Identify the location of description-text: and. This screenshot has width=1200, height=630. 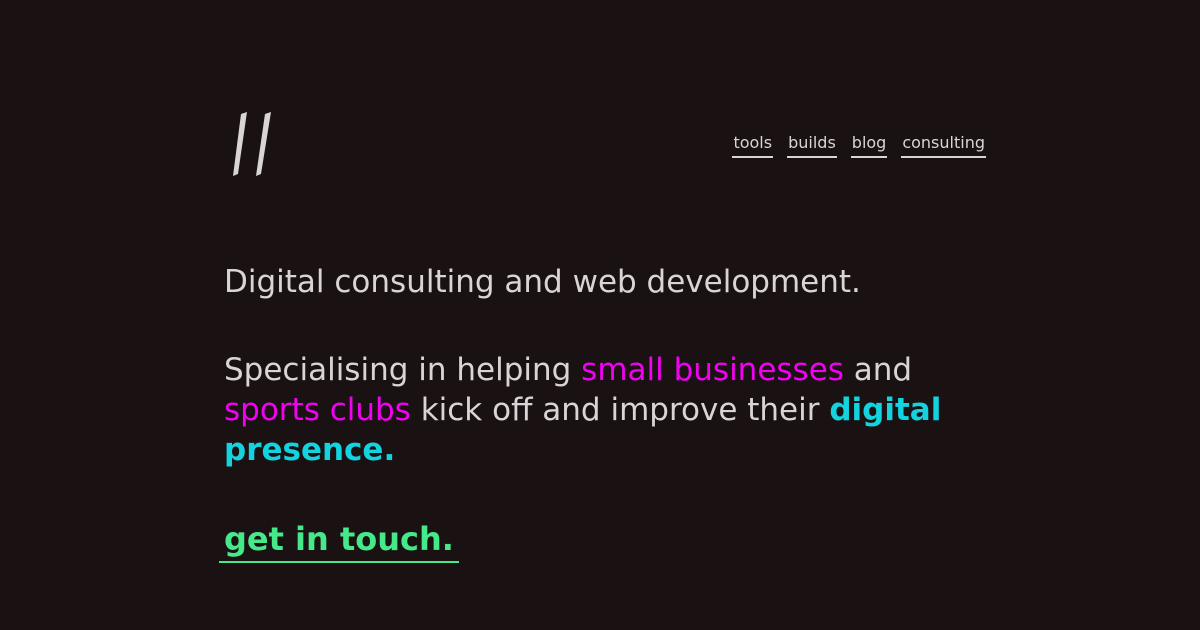
(878, 370).